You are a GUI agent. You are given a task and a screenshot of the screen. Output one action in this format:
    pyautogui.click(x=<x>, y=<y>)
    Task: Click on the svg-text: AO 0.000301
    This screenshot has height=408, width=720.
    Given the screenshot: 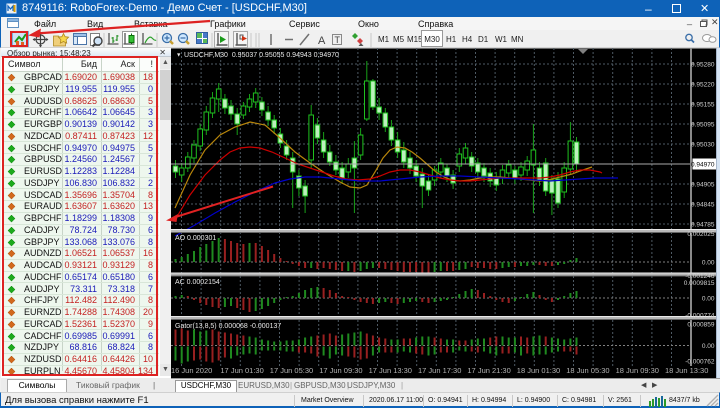 What is the action you would take?
    pyautogui.click(x=195, y=238)
    